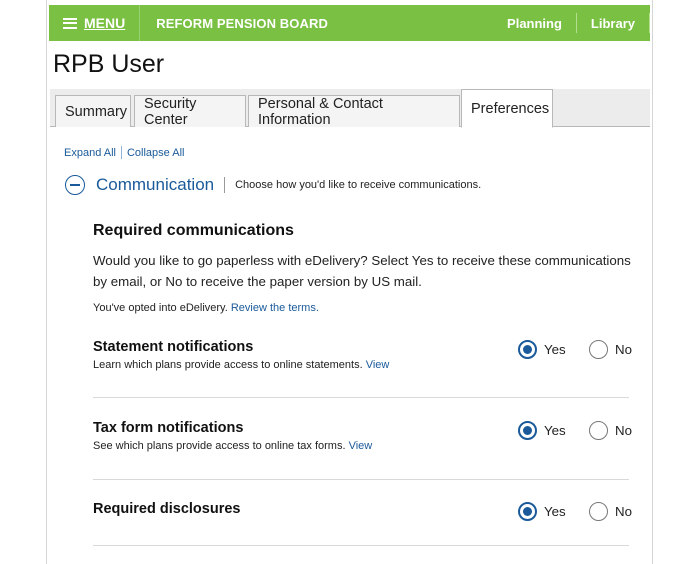 Image resolution: width=700 pixels, height=564 pixels. I want to click on section-title: Communication, so click(155, 185).